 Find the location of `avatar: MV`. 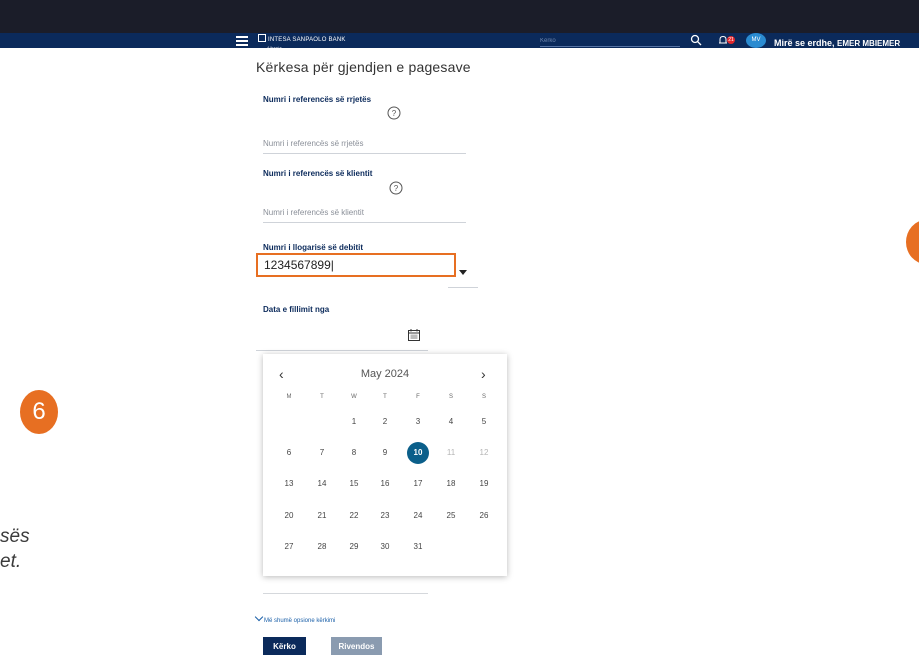

avatar: MV is located at coordinates (756, 40).